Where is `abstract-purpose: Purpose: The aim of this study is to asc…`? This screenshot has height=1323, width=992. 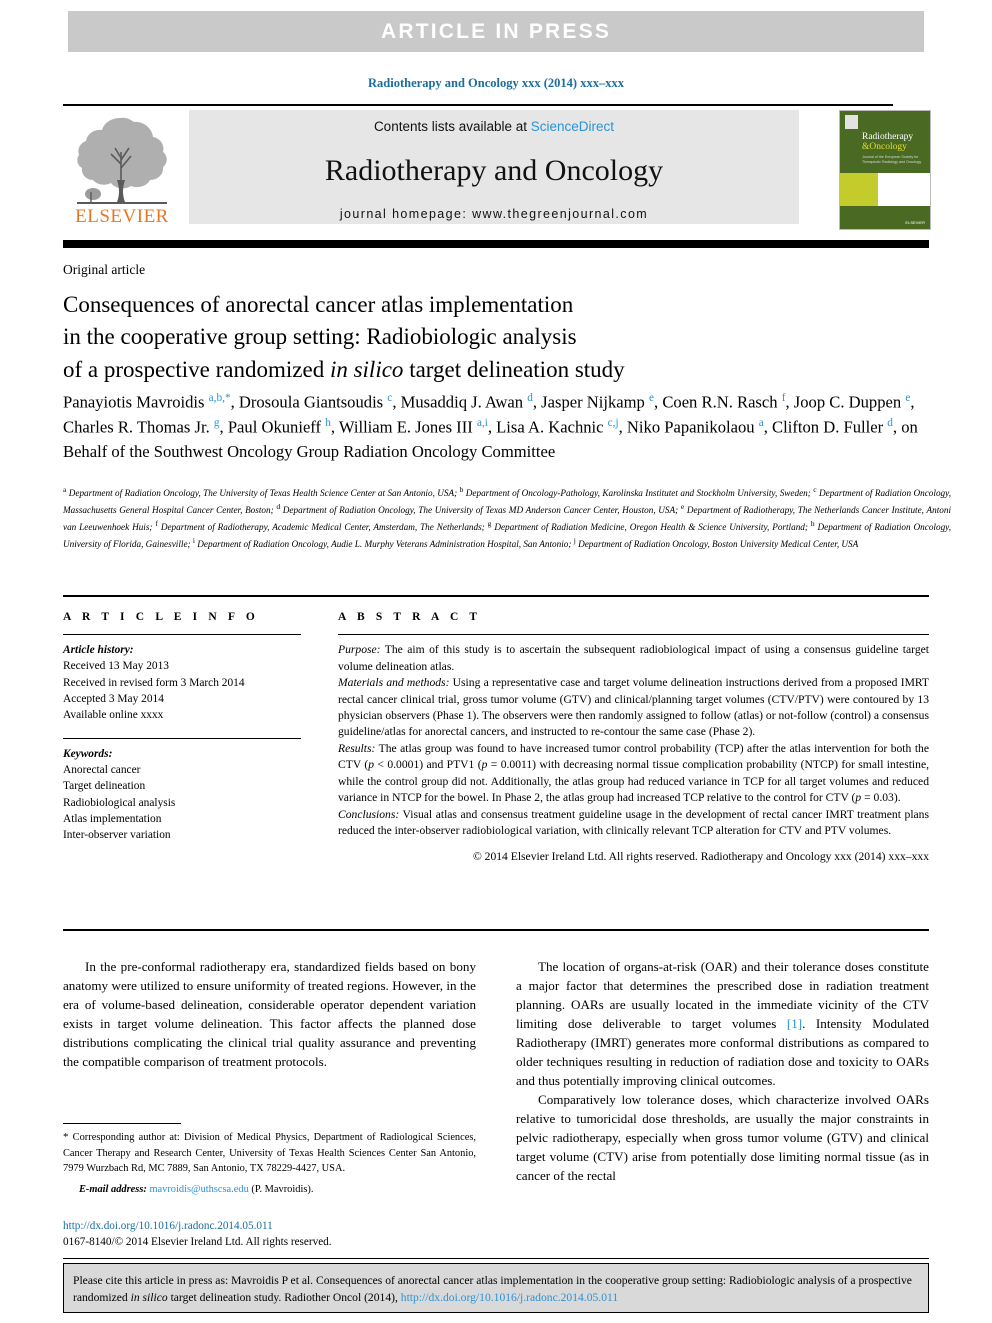
abstract-purpose: Purpose: The aim of this study is to asc… is located at coordinates (633, 658).